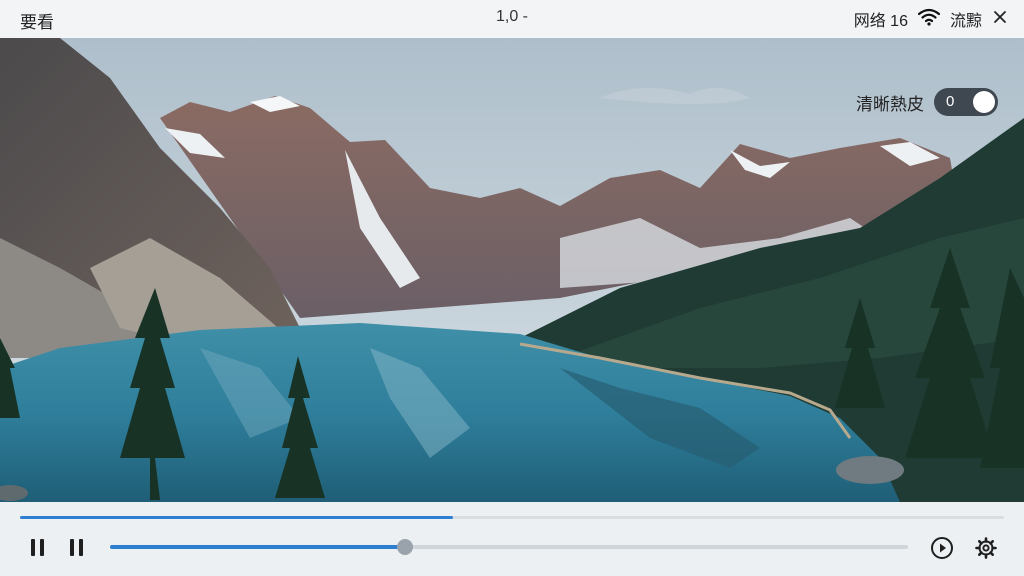 Image resolution: width=1024 pixels, height=576 pixels. I want to click on quality-toggle: 0, so click(966, 102).